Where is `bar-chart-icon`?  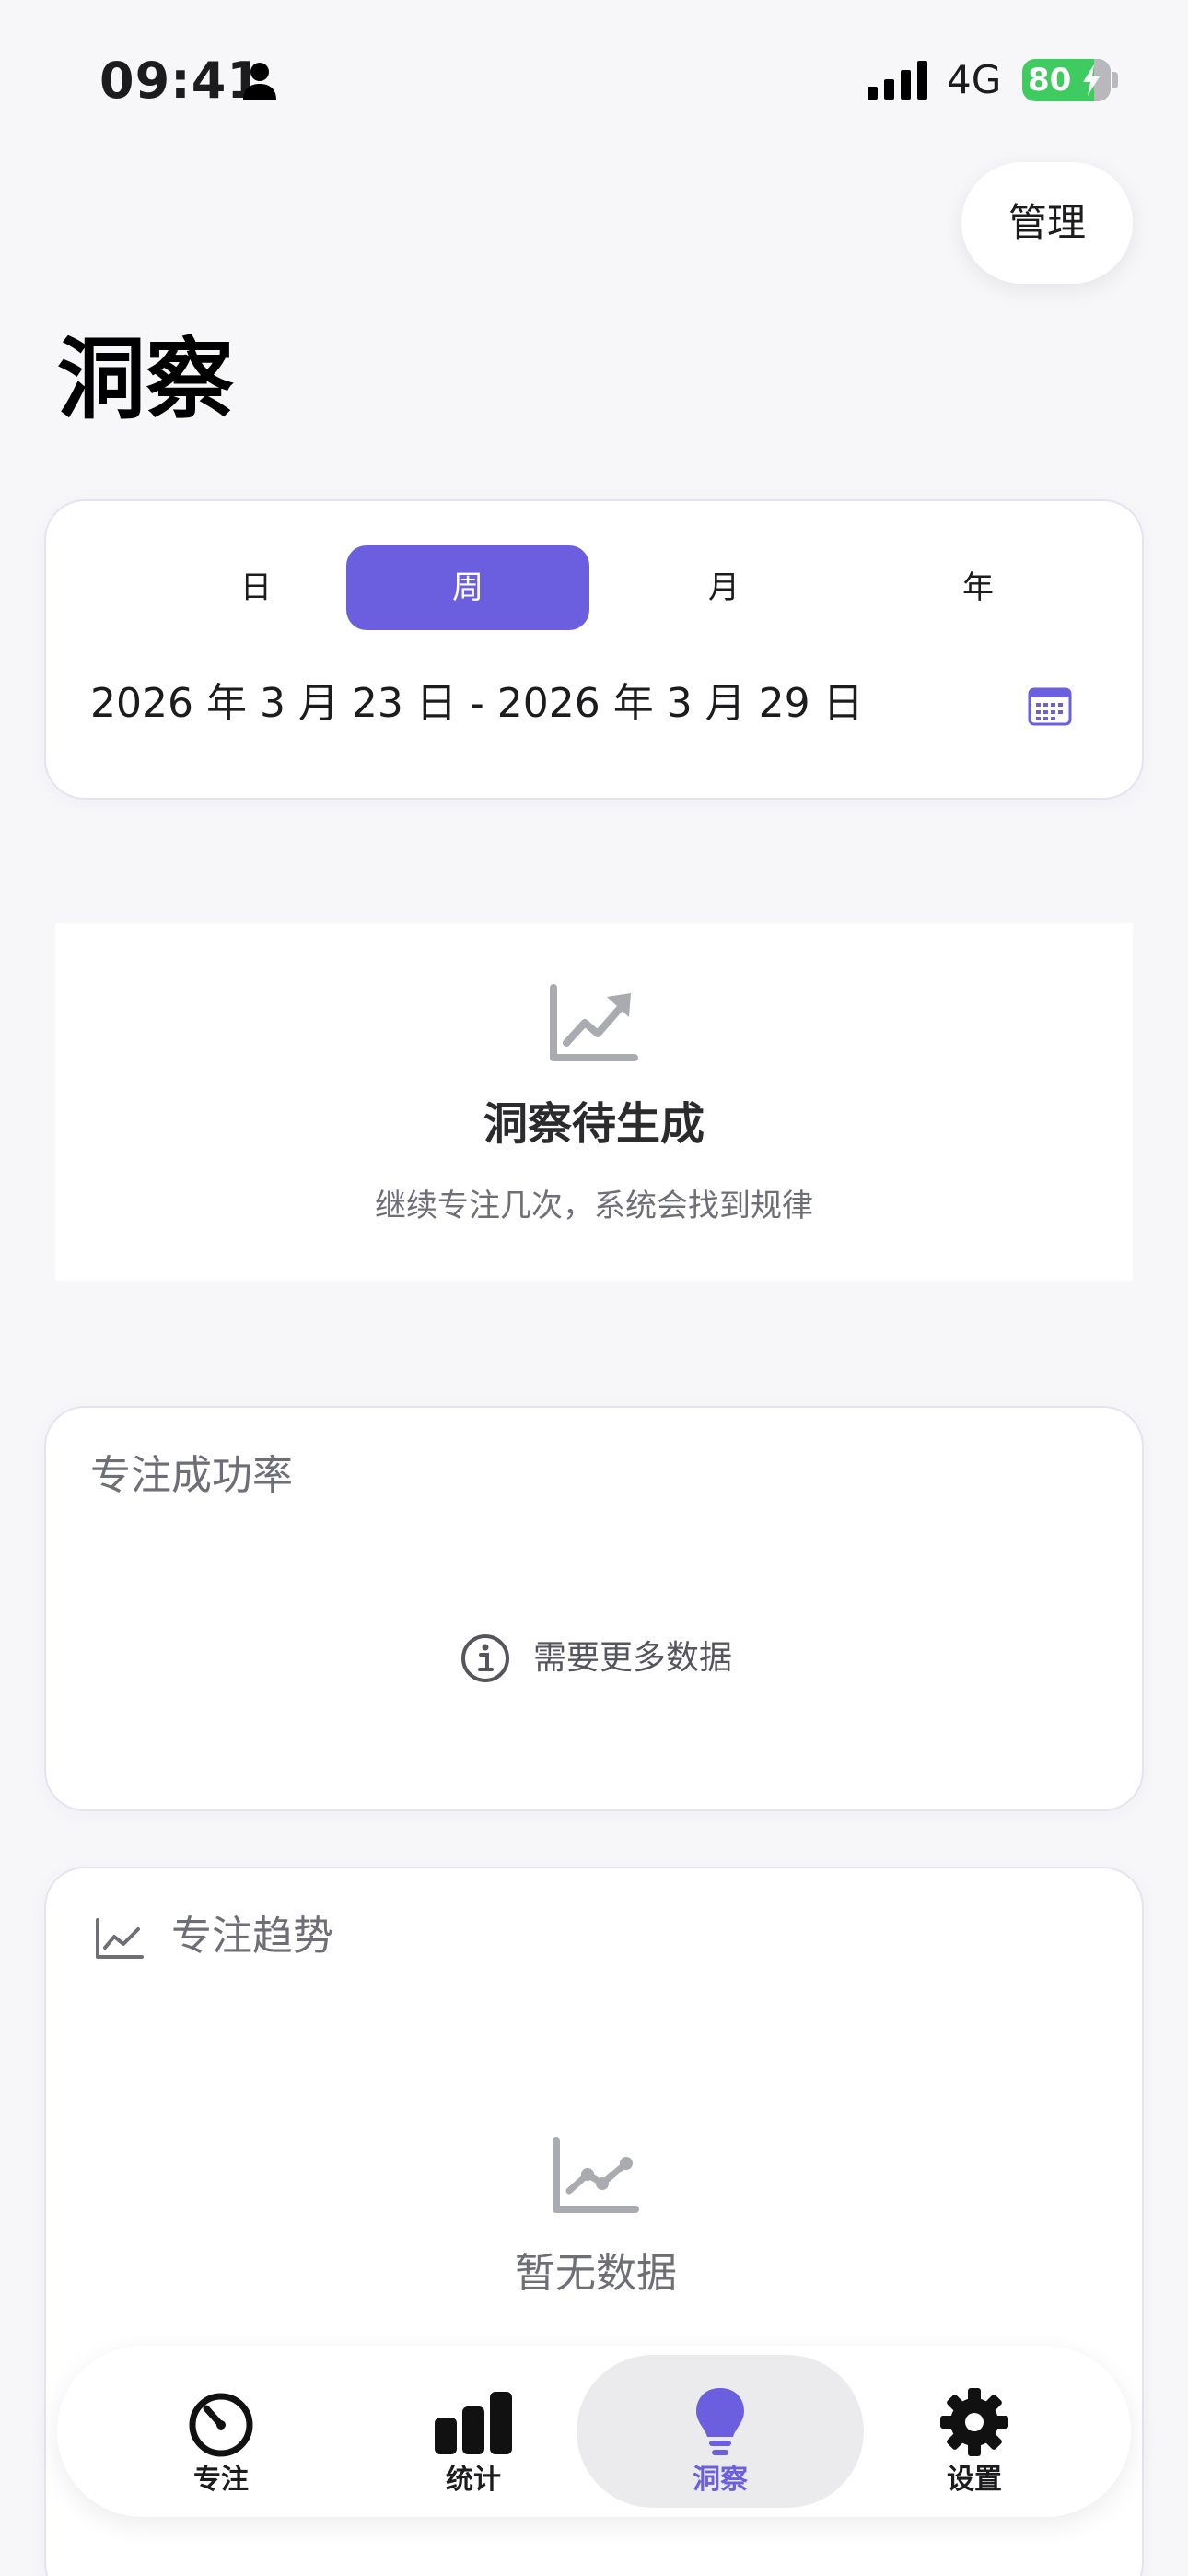 bar-chart-icon is located at coordinates (473, 2423).